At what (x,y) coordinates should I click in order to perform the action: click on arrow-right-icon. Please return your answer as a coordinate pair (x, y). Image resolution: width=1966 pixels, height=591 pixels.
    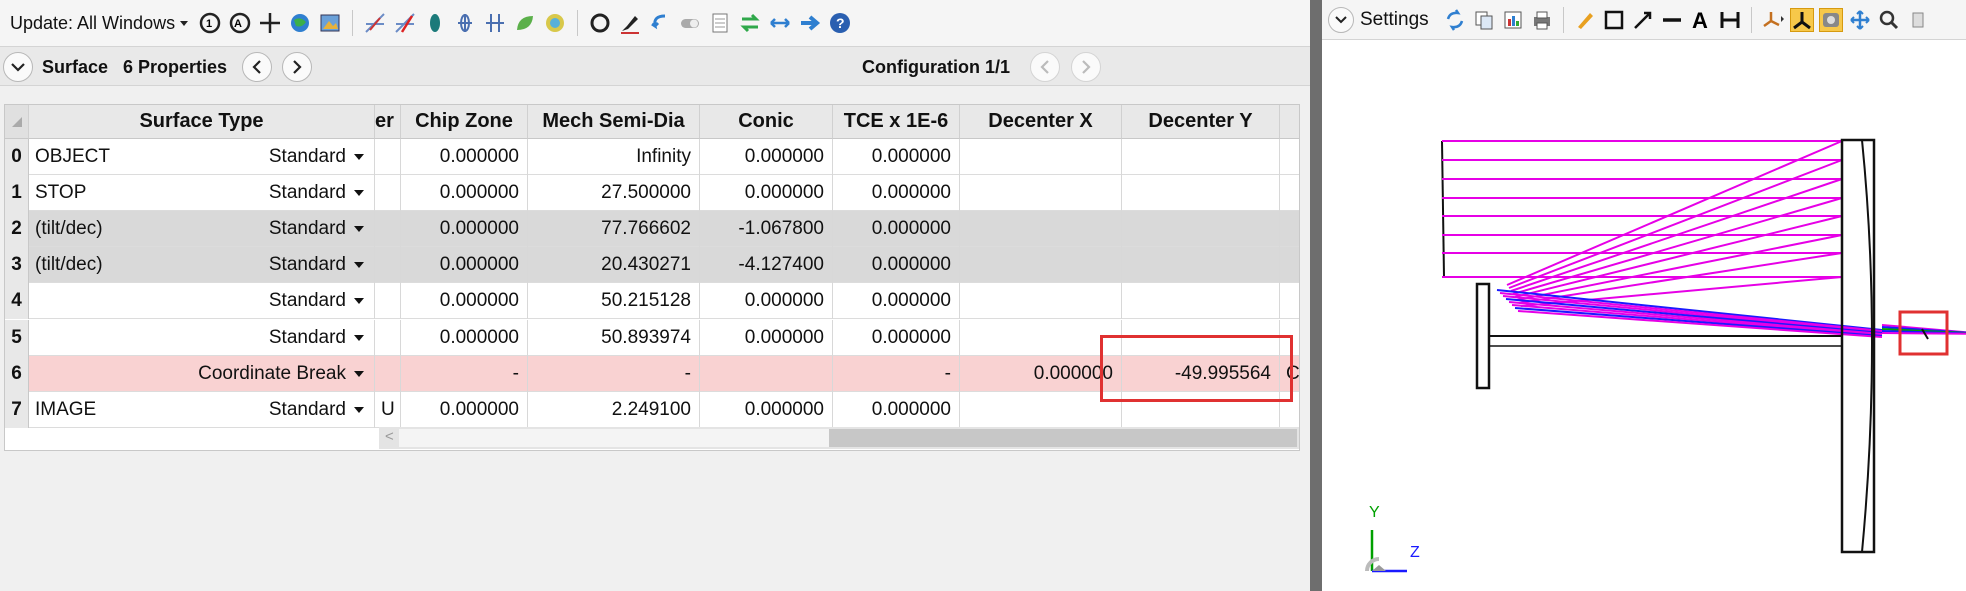
    Looking at the image, I should click on (810, 23).